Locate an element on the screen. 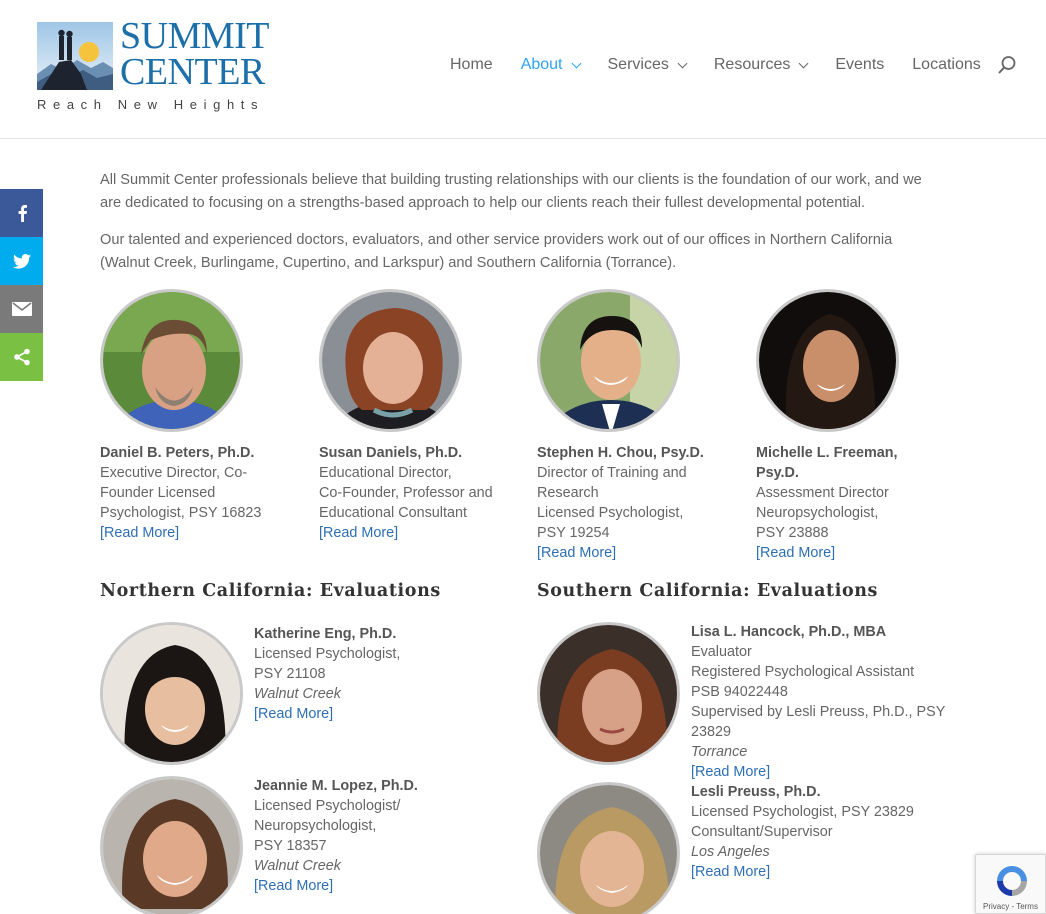  staff-name: Daniel B. Peters, Ph.D. is located at coordinates (177, 453).